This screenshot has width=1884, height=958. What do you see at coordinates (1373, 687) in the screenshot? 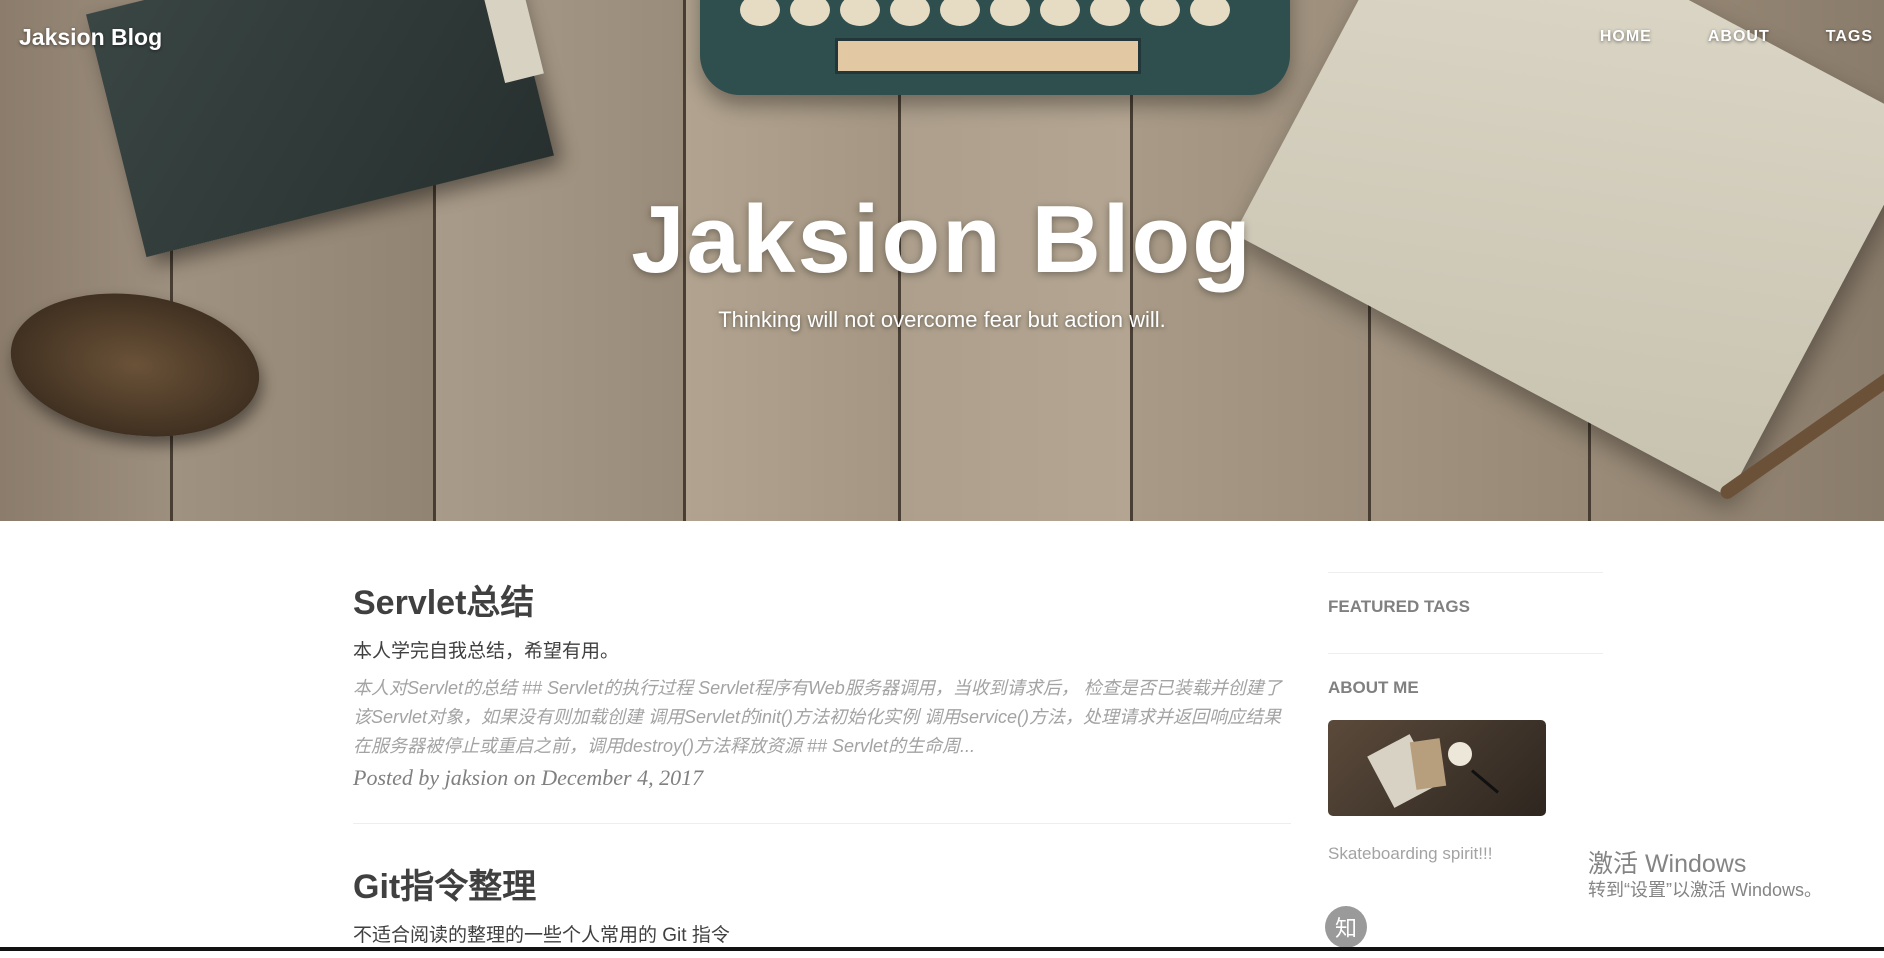
I see `about-me-heading: ABOUT ME` at bounding box center [1373, 687].